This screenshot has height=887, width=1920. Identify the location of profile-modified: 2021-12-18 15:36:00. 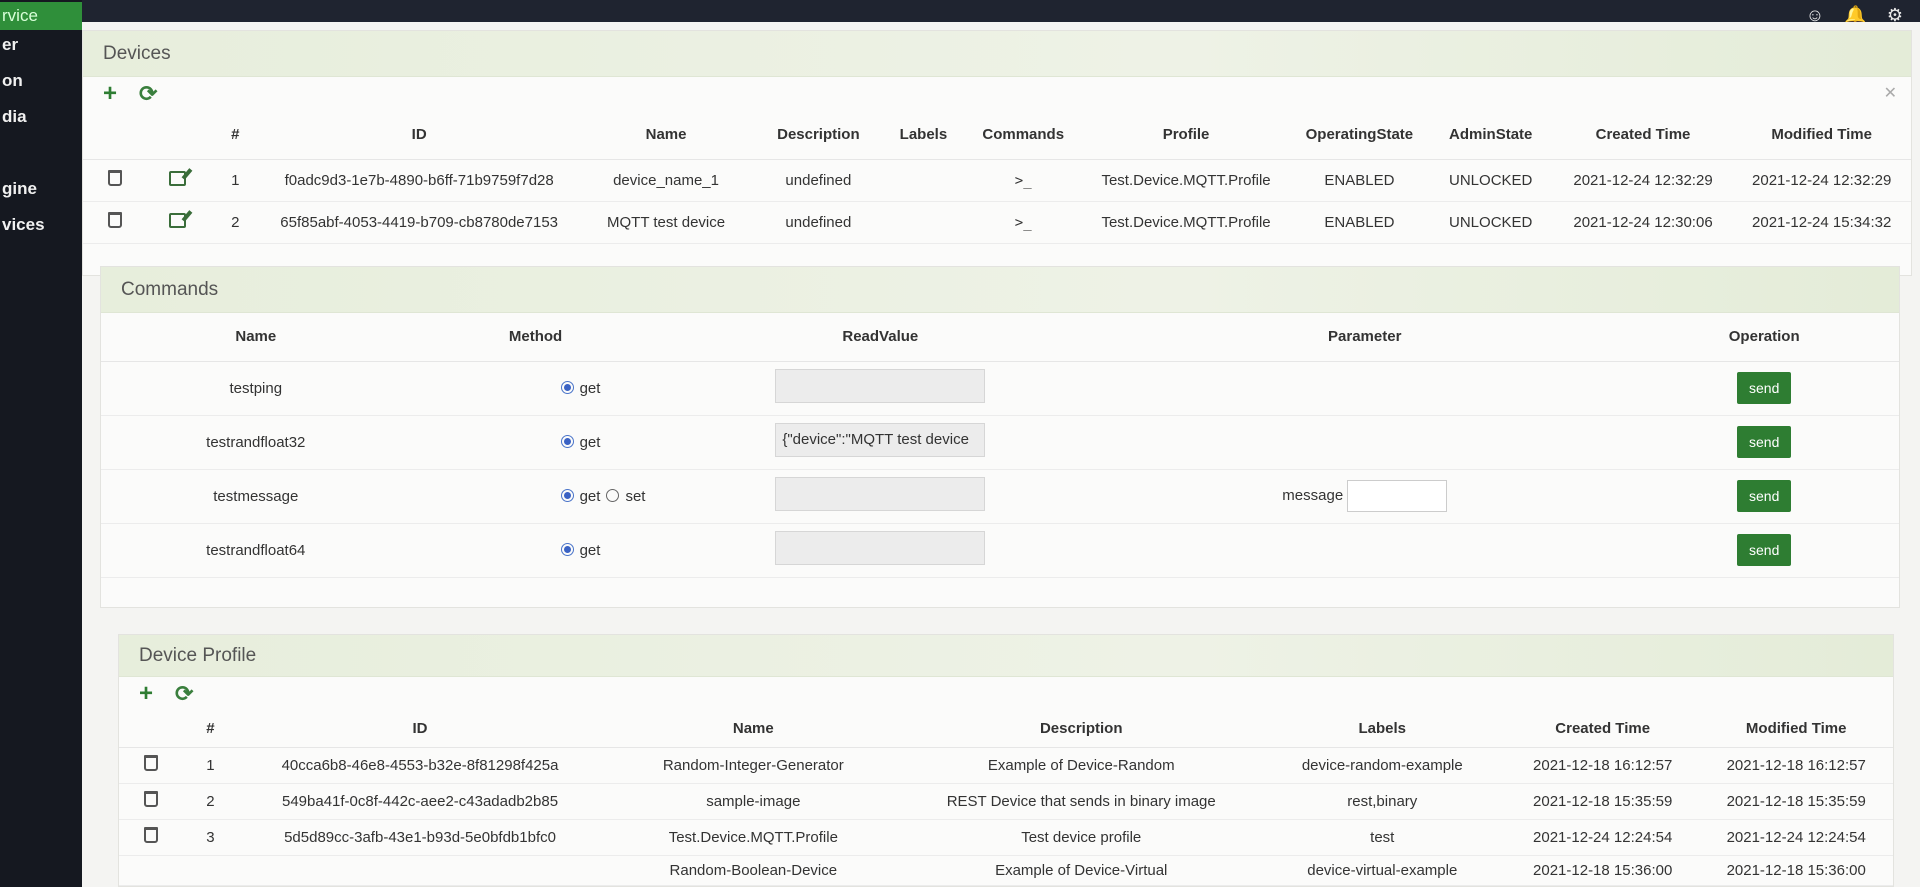
(1796, 870).